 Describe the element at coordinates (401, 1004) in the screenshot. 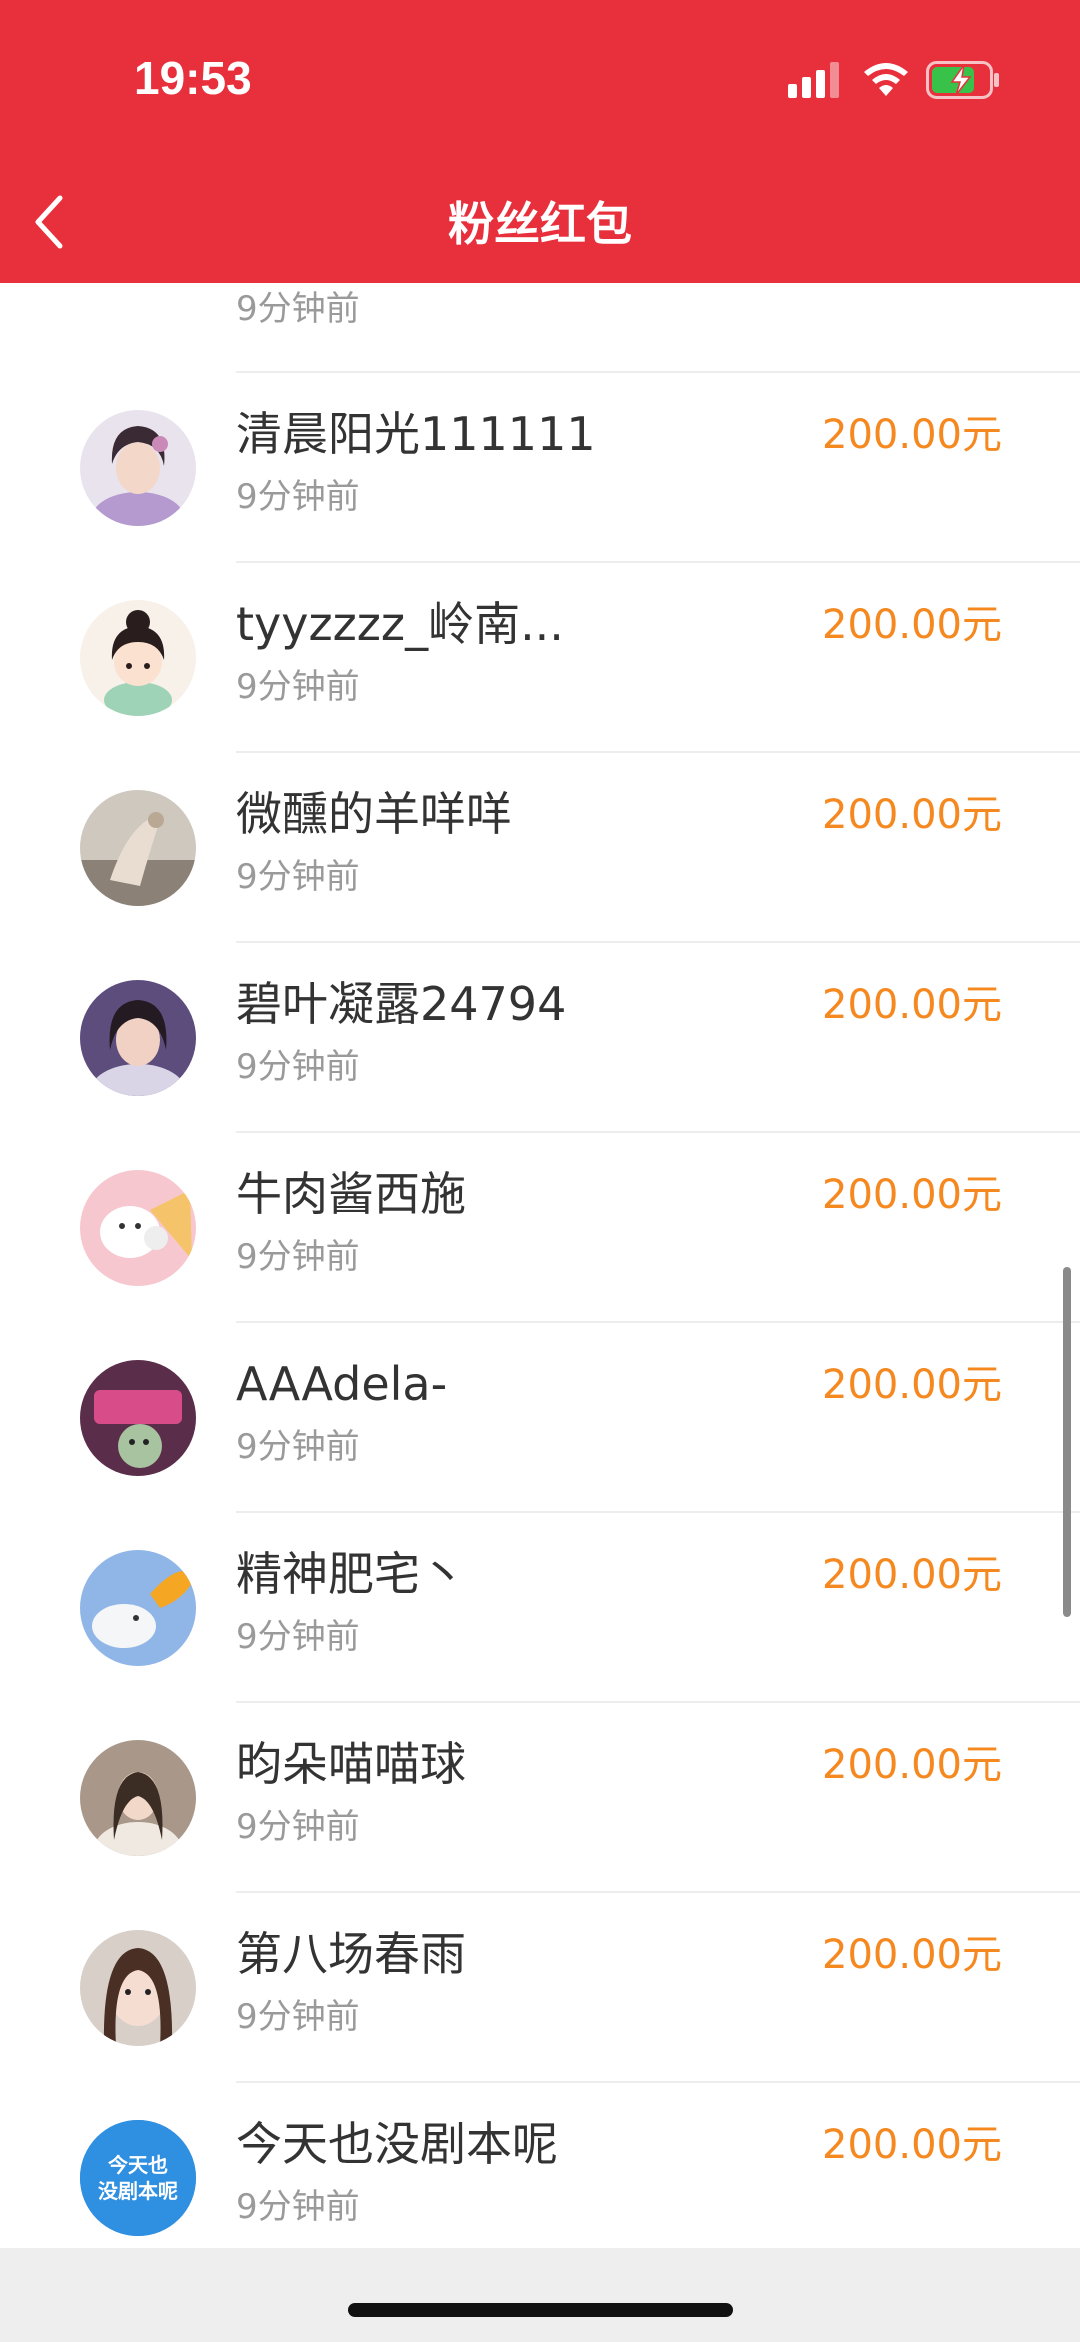

I see `user-name: 碧叶凝露24794` at that location.